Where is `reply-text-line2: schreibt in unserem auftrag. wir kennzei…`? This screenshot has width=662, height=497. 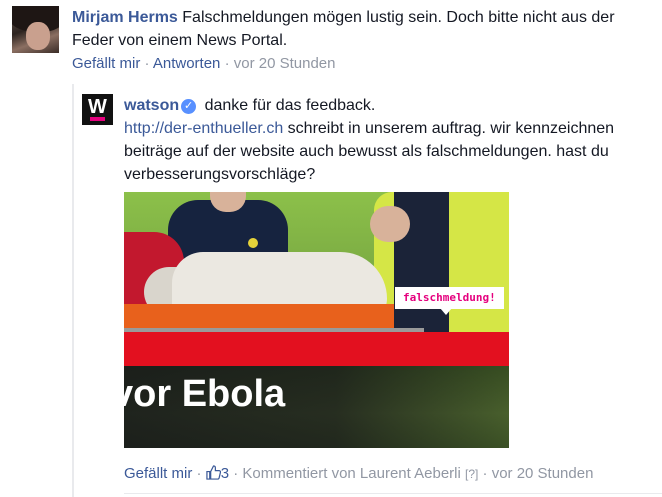
reply-text-line2: schreibt in unserem auftrag. wir kennzei… is located at coordinates (449, 128).